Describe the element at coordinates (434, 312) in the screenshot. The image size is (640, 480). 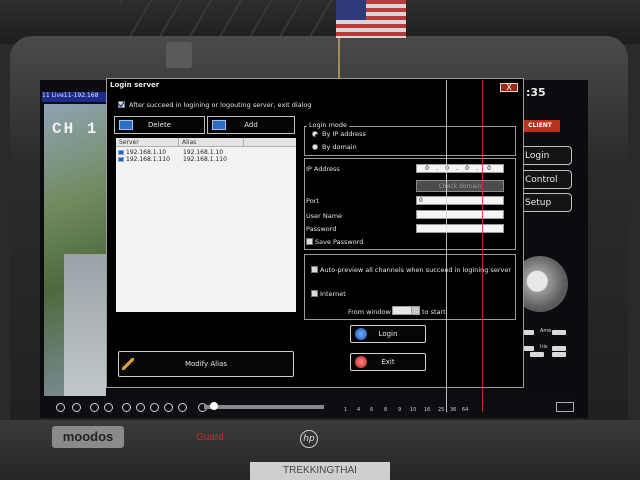
I see `to-start-label: to start` at that location.